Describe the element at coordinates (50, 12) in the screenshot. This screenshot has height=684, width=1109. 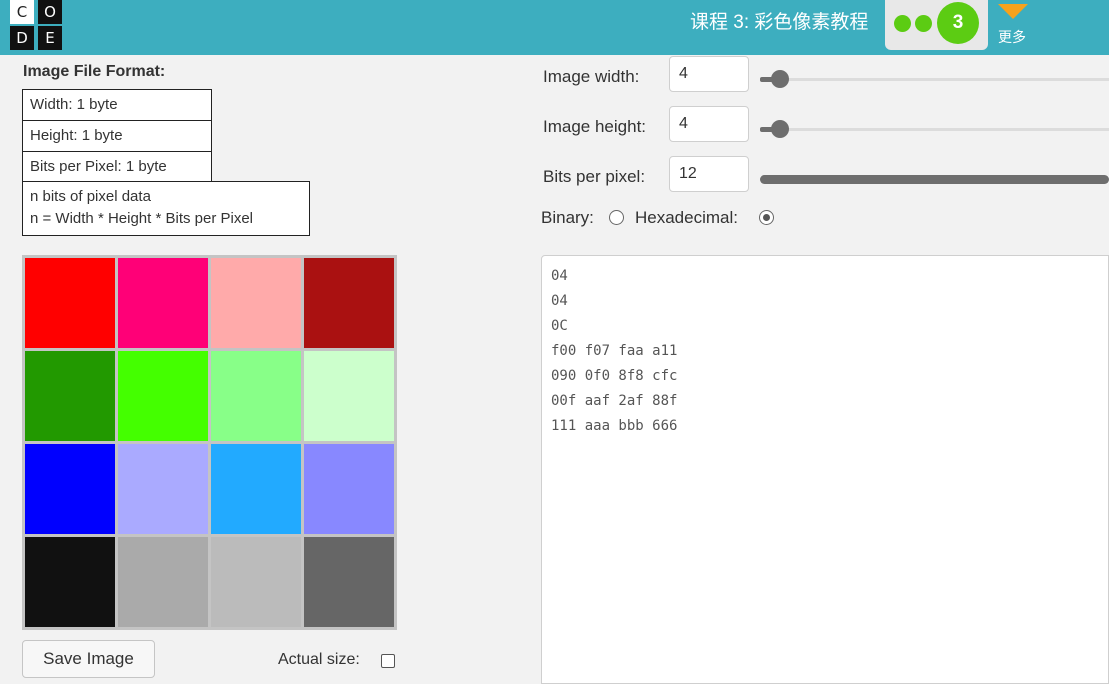
I see `logo-letter-o: O` at that location.